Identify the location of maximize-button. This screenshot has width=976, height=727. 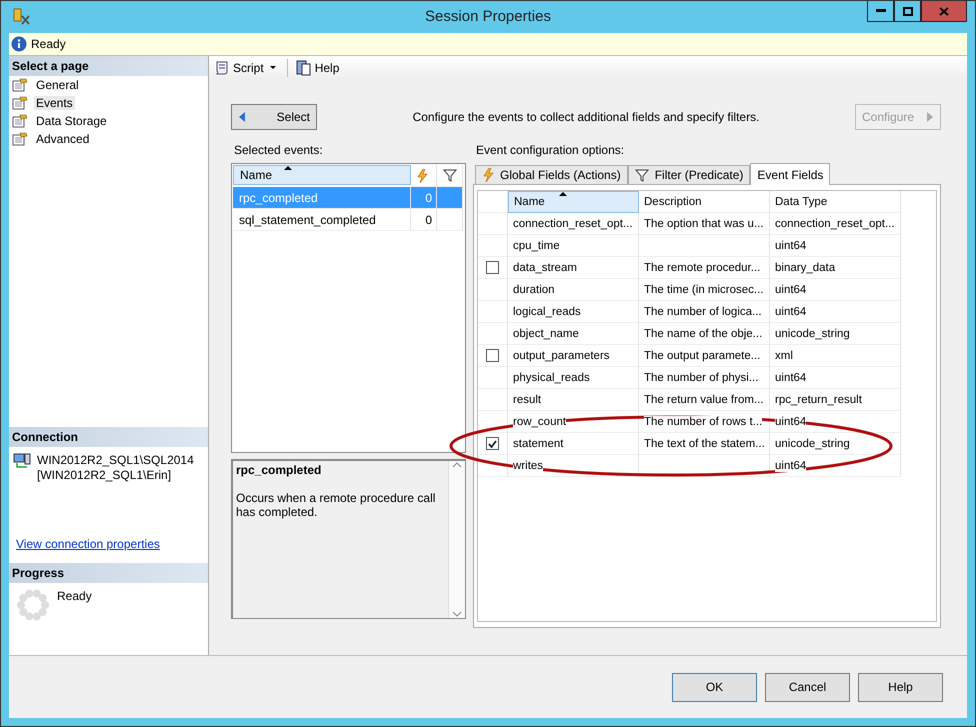
(907, 11).